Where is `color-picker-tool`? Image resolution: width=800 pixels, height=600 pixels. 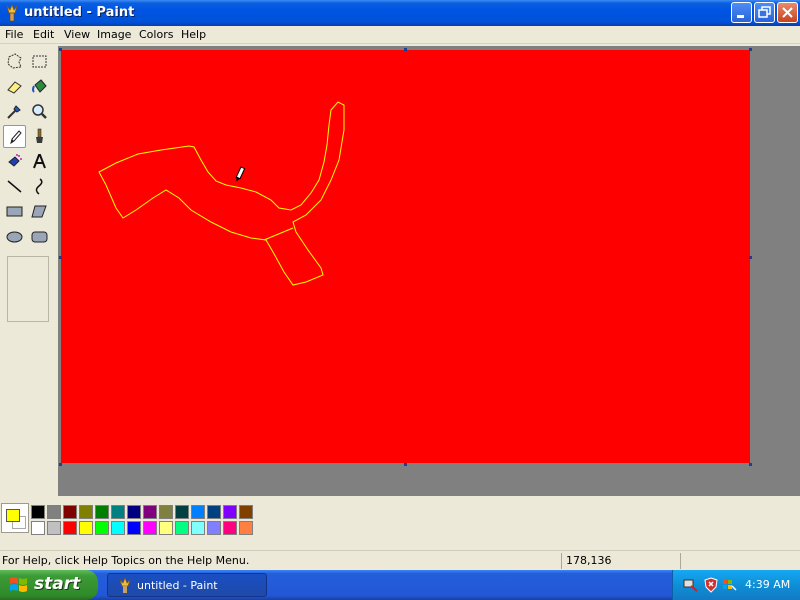 color-picker-tool is located at coordinates (14, 111).